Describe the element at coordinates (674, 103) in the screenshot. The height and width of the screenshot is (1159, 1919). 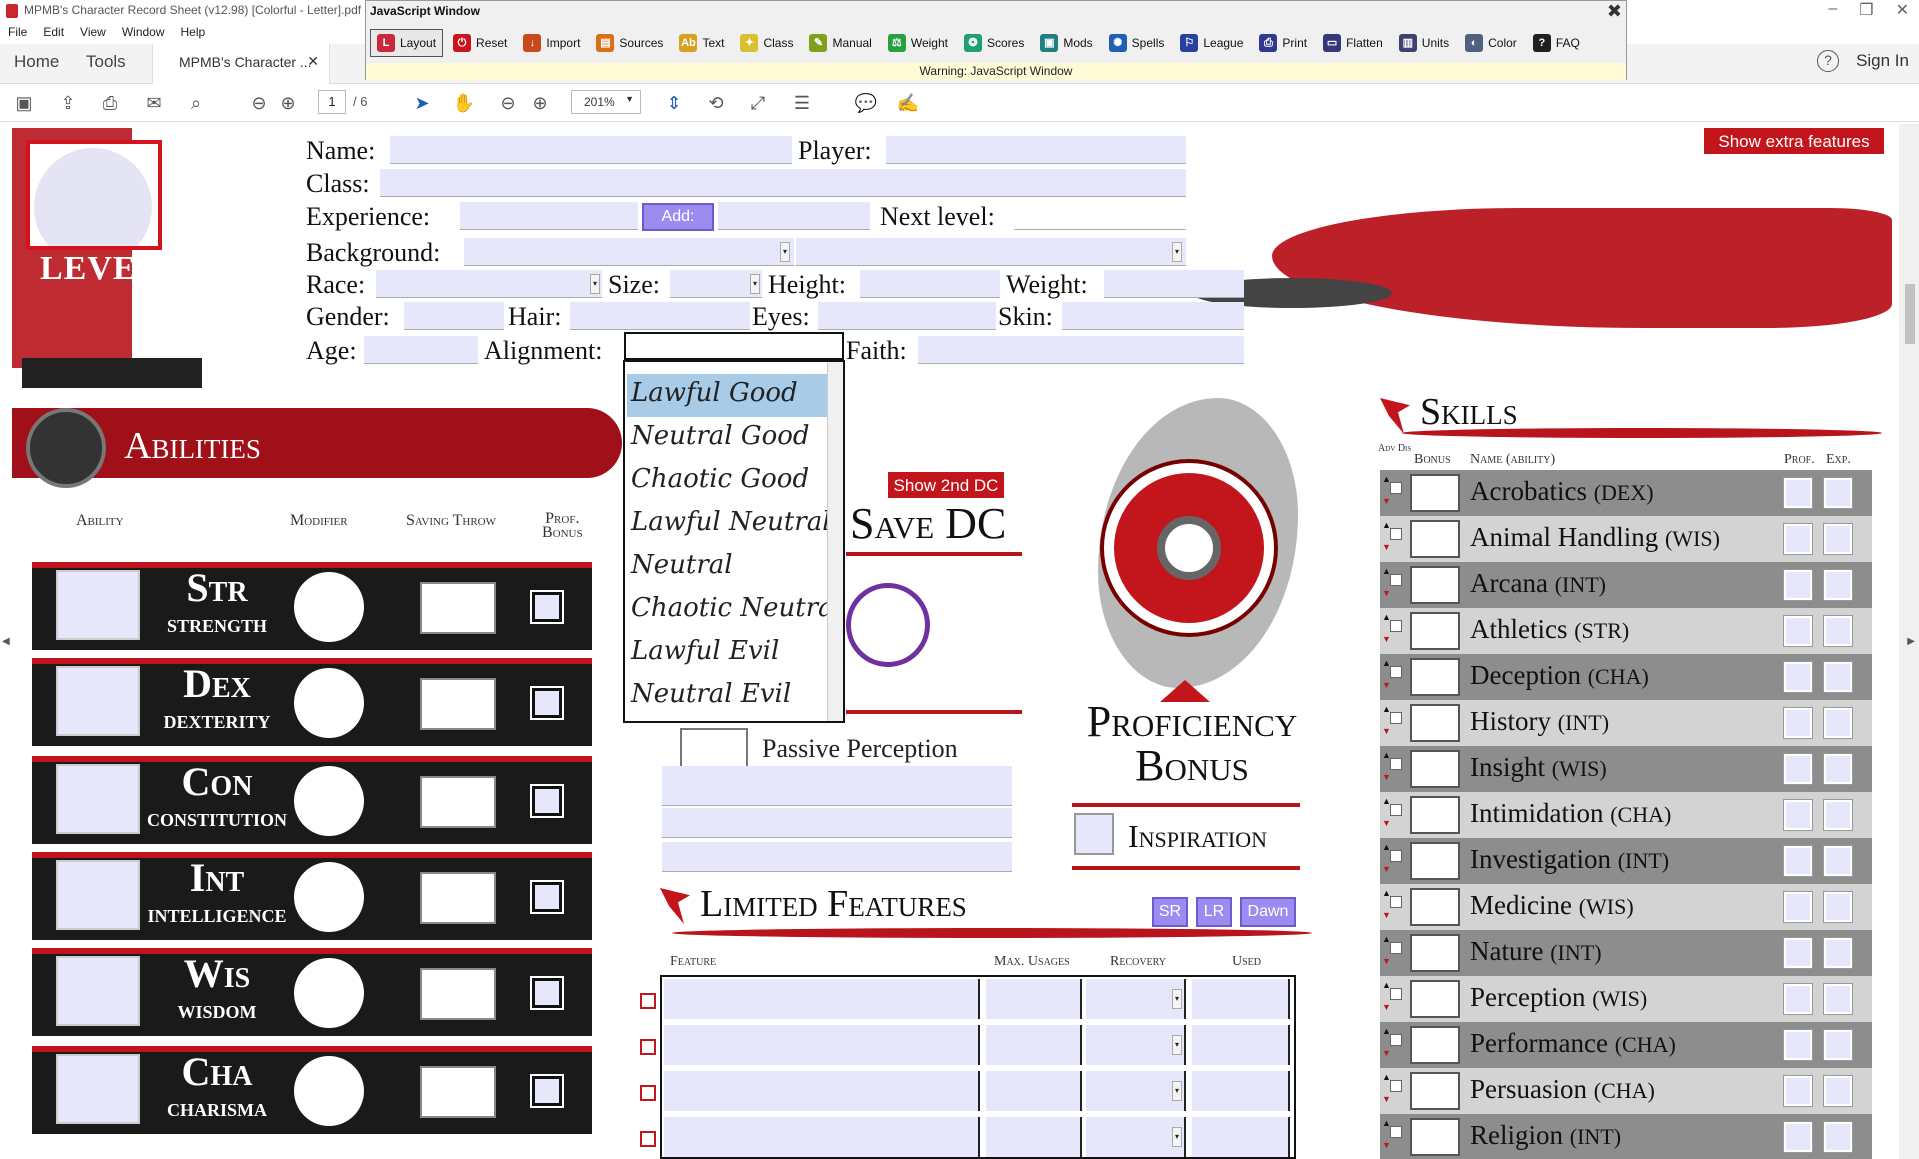
I see `fit-page-icon: ⇕` at that location.